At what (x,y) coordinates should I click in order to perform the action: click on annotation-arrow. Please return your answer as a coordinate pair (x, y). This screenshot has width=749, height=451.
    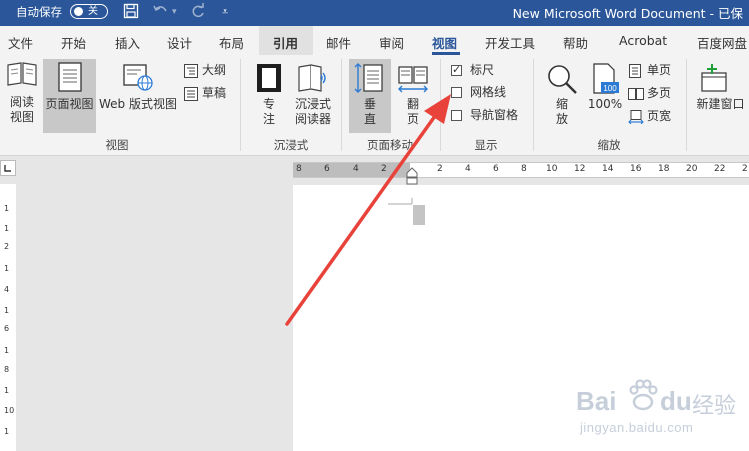
    Looking at the image, I should click on (368, 210).